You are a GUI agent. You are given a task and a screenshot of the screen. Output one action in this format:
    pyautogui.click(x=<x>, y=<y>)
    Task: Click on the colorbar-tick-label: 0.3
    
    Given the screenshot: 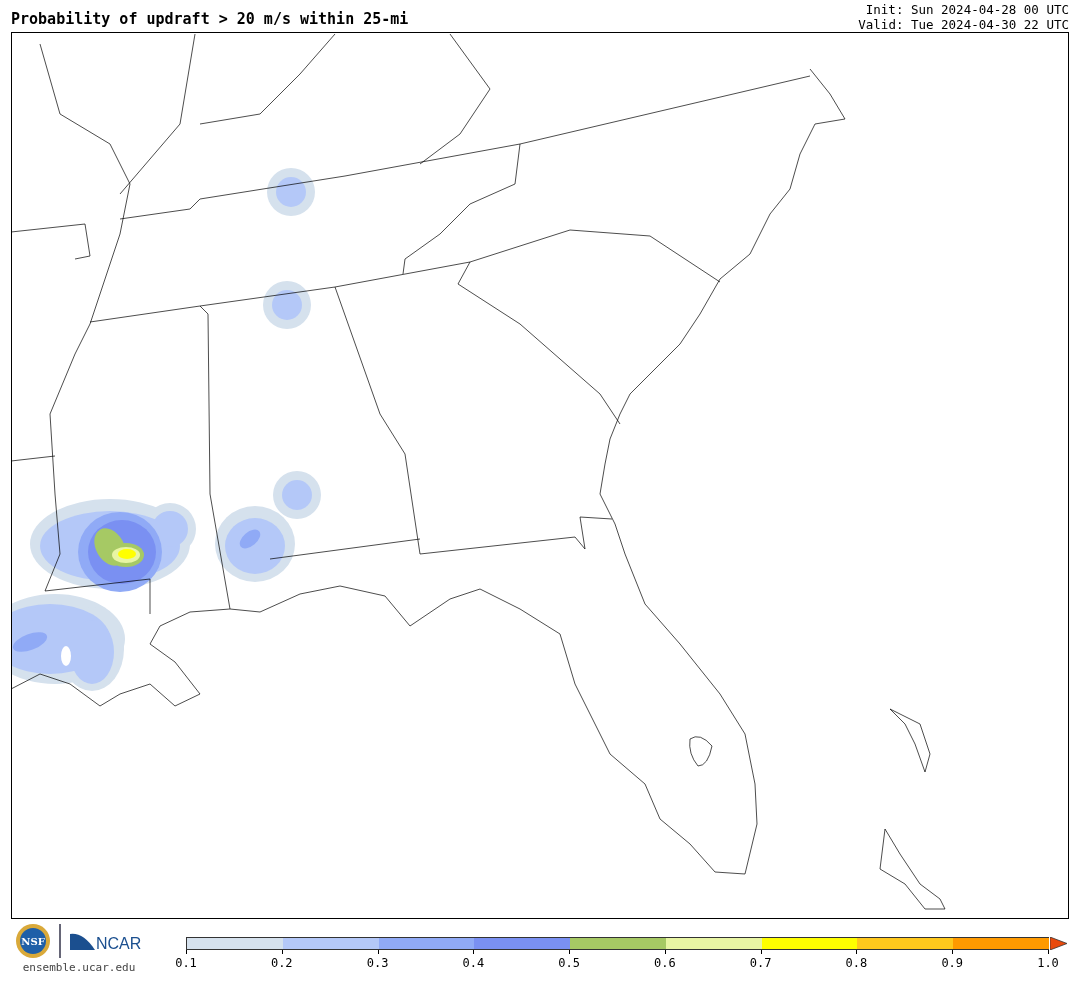 What is the action you would take?
    pyautogui.click(x=377, y=963)
    